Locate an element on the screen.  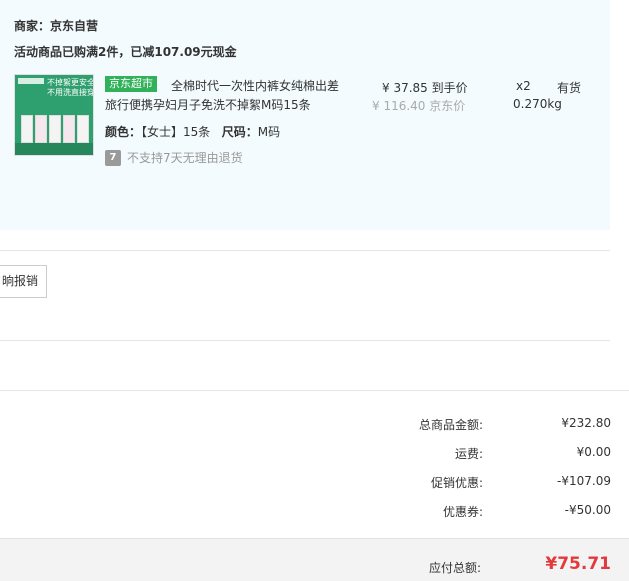
no-return-notice: 7 不支持7天无理由退货 is located at coordinates (174, 157).